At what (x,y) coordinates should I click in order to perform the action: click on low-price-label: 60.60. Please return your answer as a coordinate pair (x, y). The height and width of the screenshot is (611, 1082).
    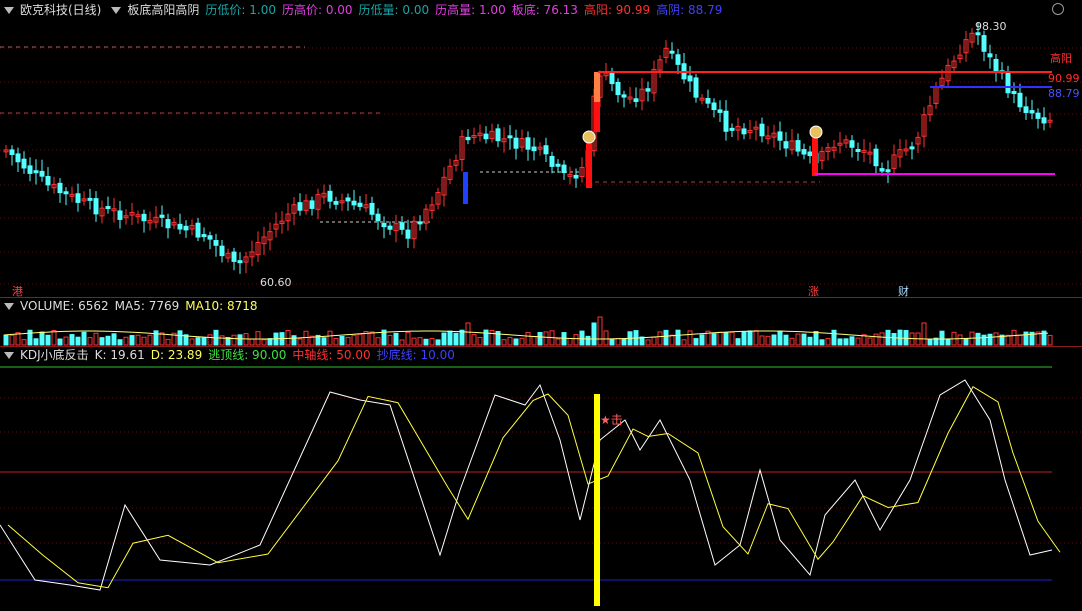
    Looking at the image, I should click on (276, 282).